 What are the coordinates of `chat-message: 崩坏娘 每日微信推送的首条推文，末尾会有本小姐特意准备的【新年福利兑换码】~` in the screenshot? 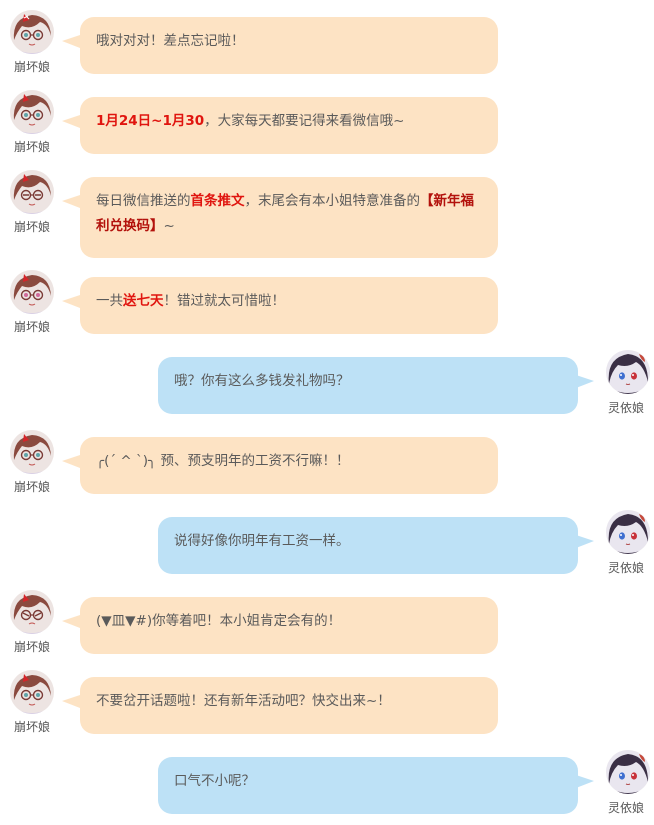 It's located at (327, 212).